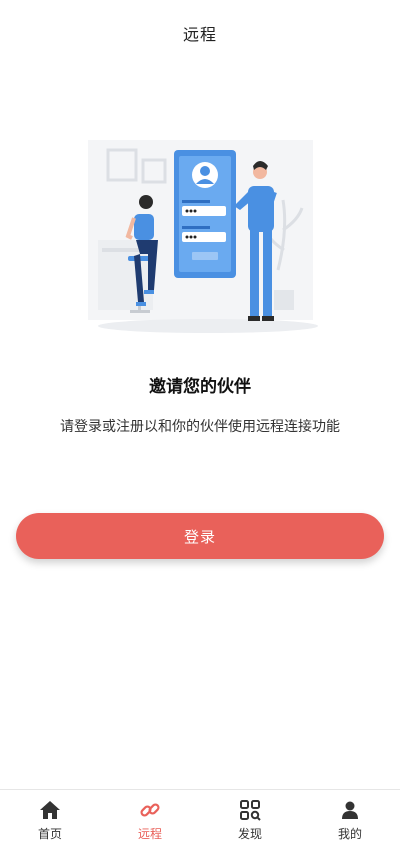  What do you see at coordinates (49, 834) in the screenshot?
I see `tab-home-label: 首页` at bounding box center [49, 834].